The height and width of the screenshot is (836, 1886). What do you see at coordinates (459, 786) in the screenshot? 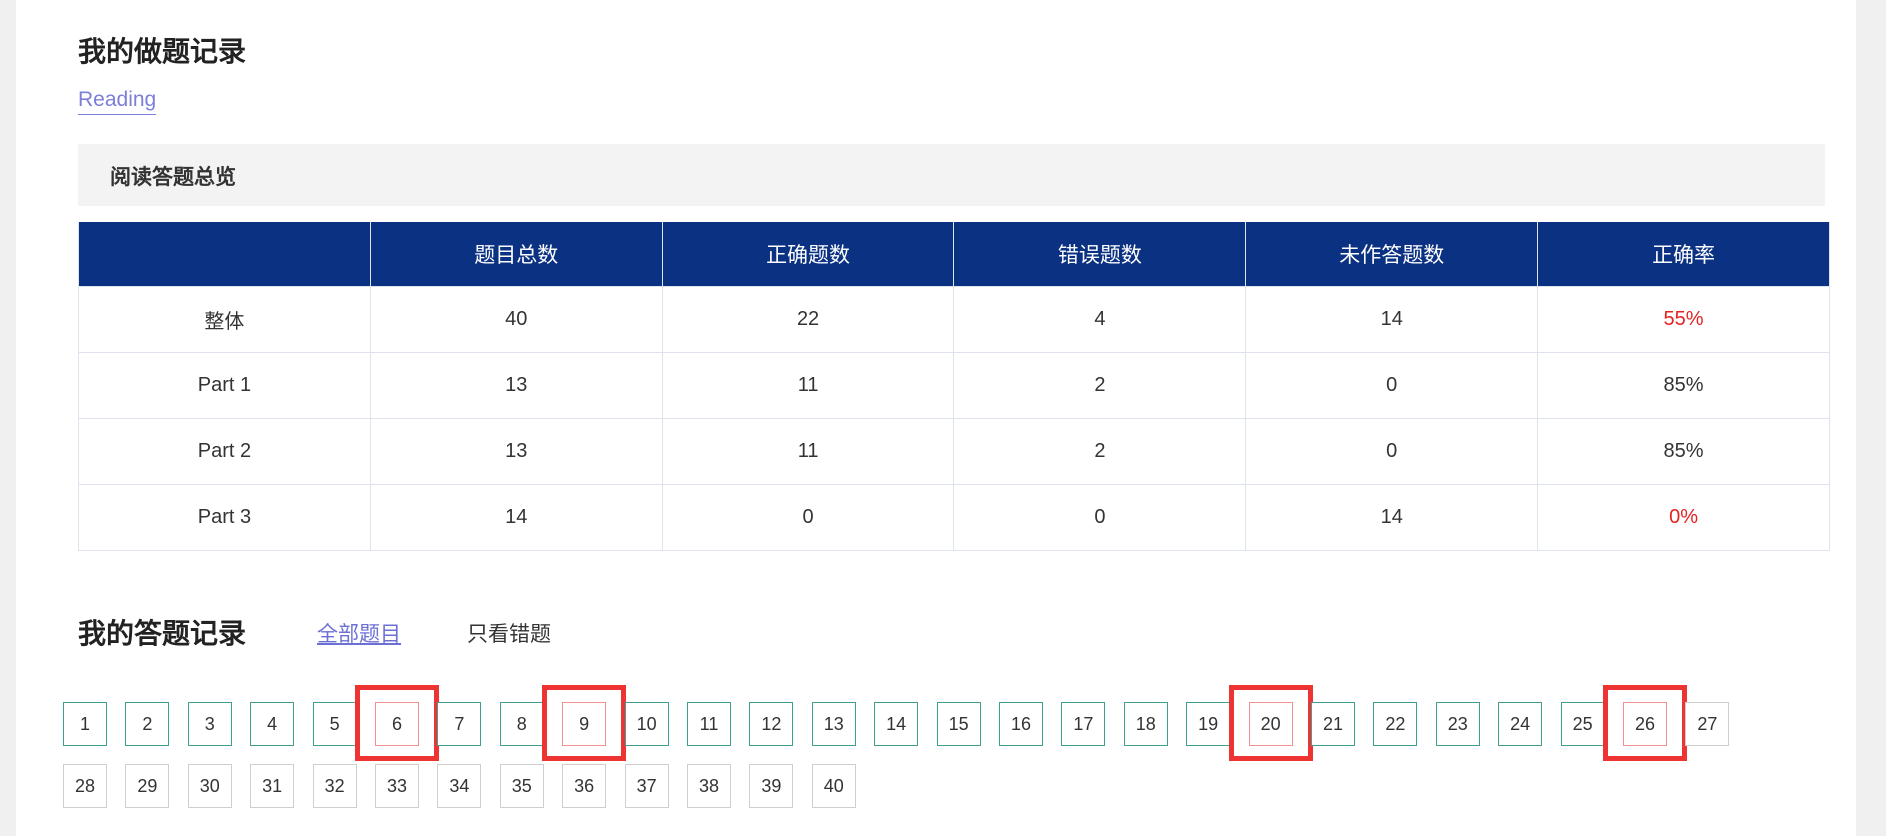
I see `question-button-34: 34` at bounding box center [459, 786].